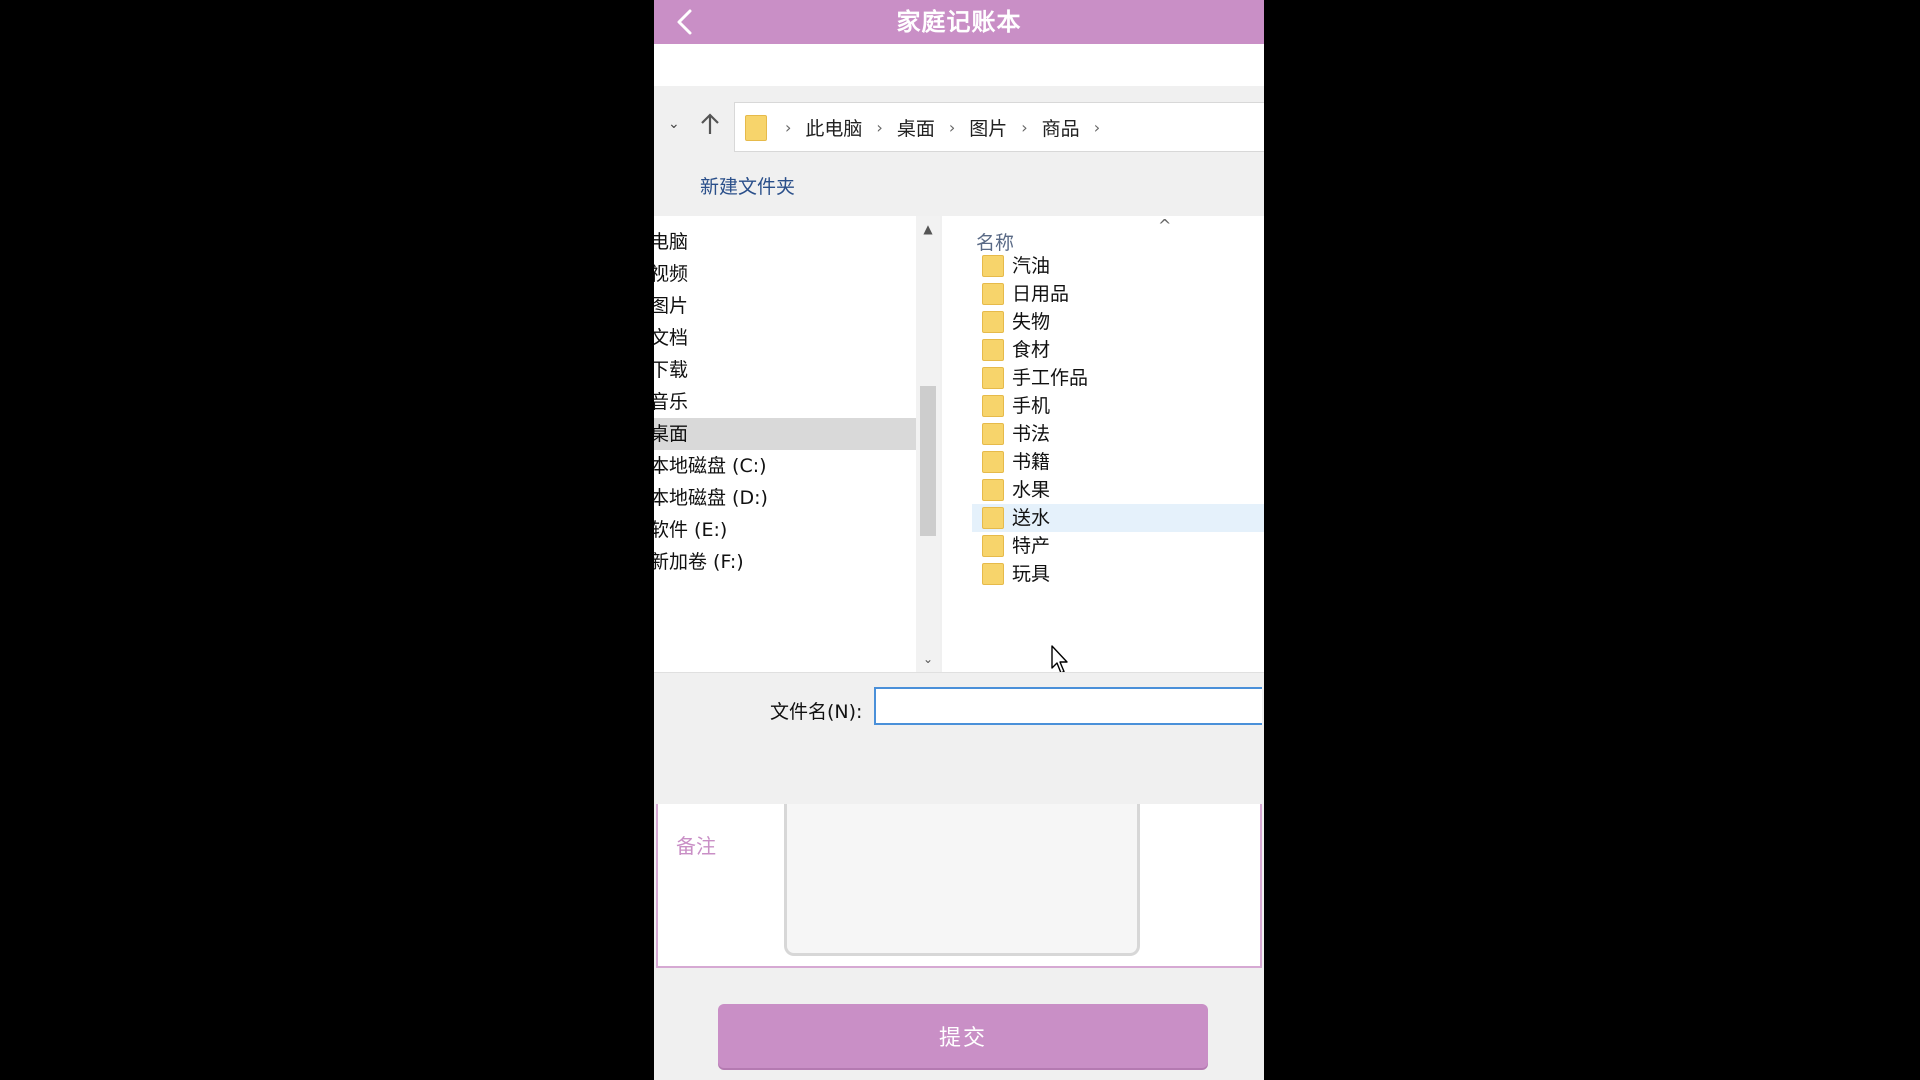 Image resolution: width=1920 pixels, height=1080 pixels. Describe the element at coordinates (691, 530) in the screenshot. I see `nav-item-label: 软件 (E:)` at that location.